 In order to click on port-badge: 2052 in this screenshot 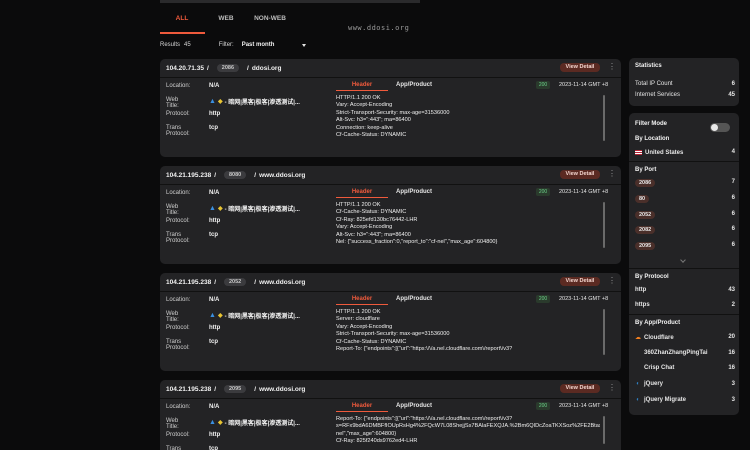, I will do `click(235, 282)`.